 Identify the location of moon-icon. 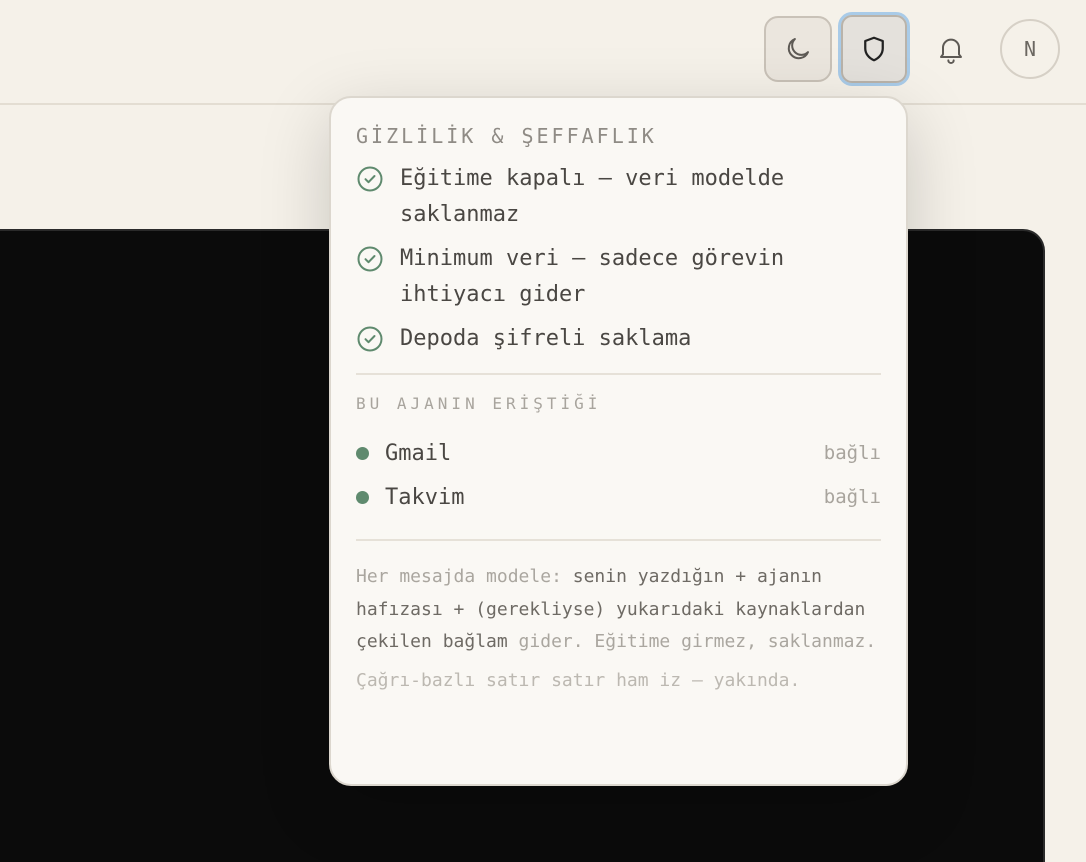
(798, 49).